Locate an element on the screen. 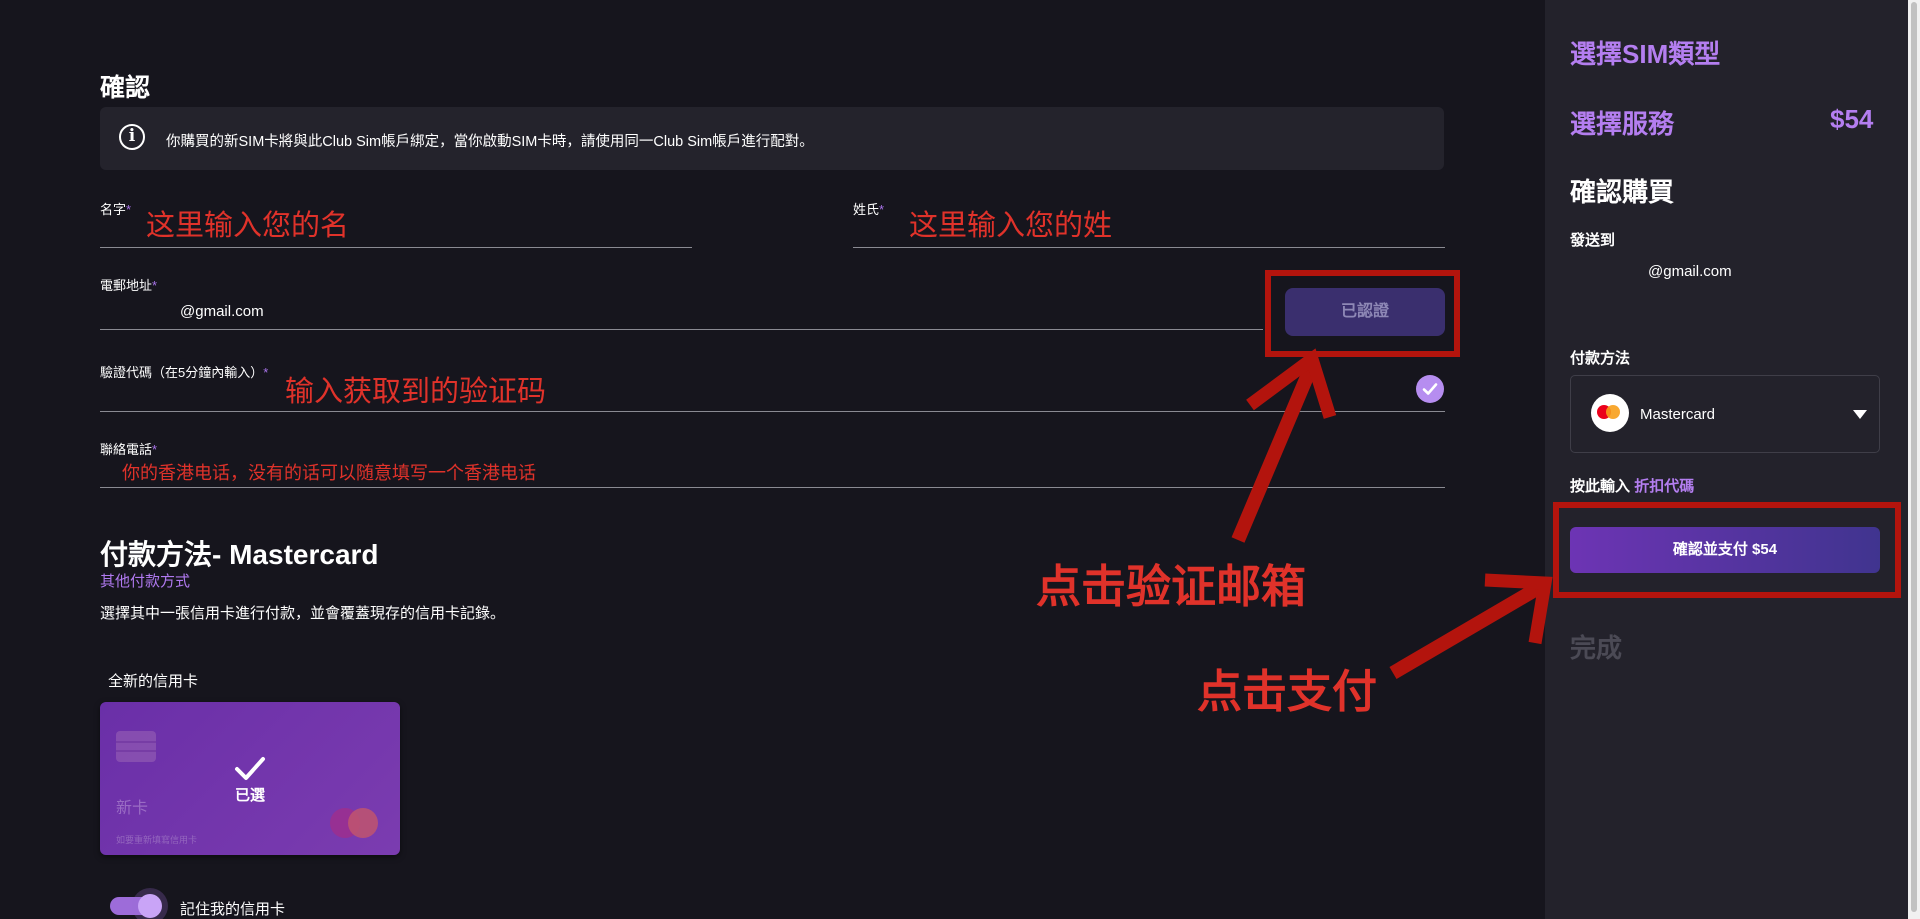 This screenshot has width=1920, height=919. mastercard-logo-icon is located at coordinates (355, 823).